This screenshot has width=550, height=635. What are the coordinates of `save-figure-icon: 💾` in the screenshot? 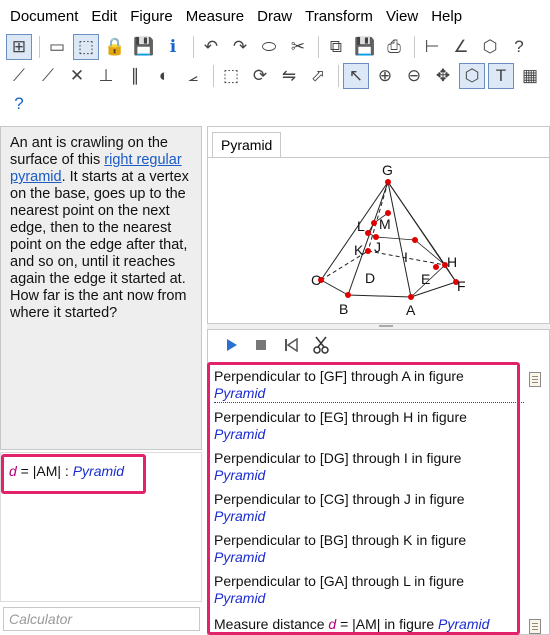 It's located at (365, 47).